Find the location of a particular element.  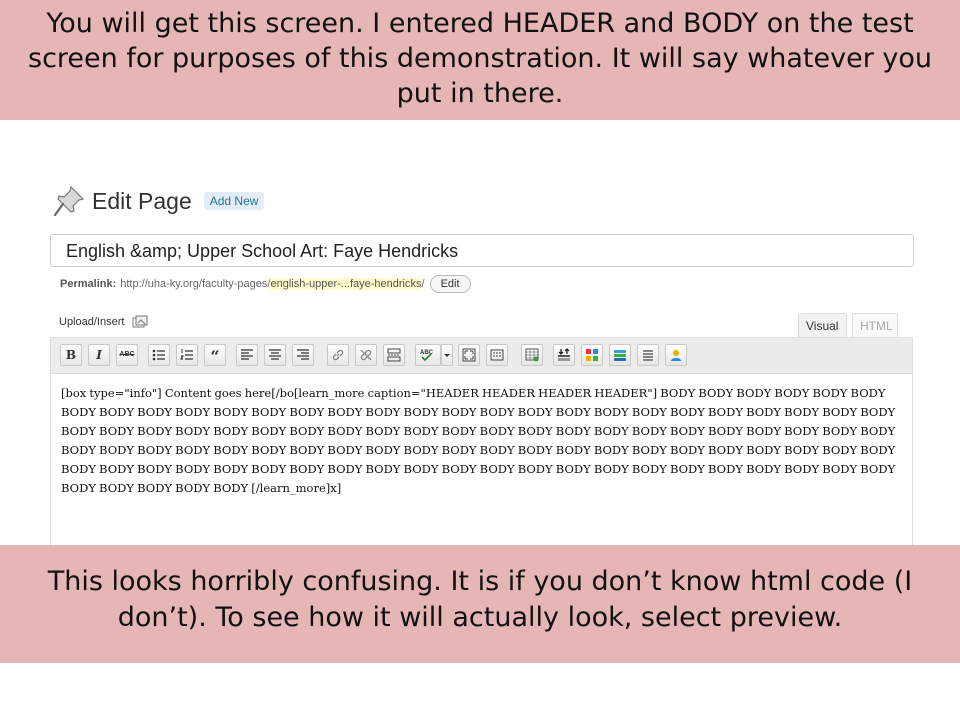

tab-html: HTML is located at coordinates (875, 325).